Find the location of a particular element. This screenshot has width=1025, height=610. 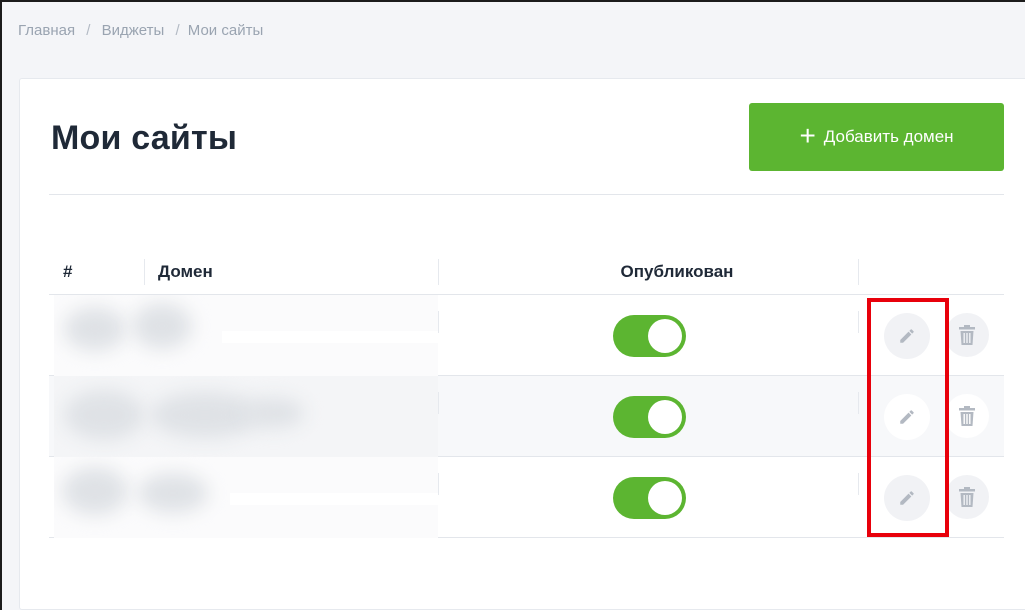

breadcrumb-current: Мои сайты is located at coordinates (225, 30).